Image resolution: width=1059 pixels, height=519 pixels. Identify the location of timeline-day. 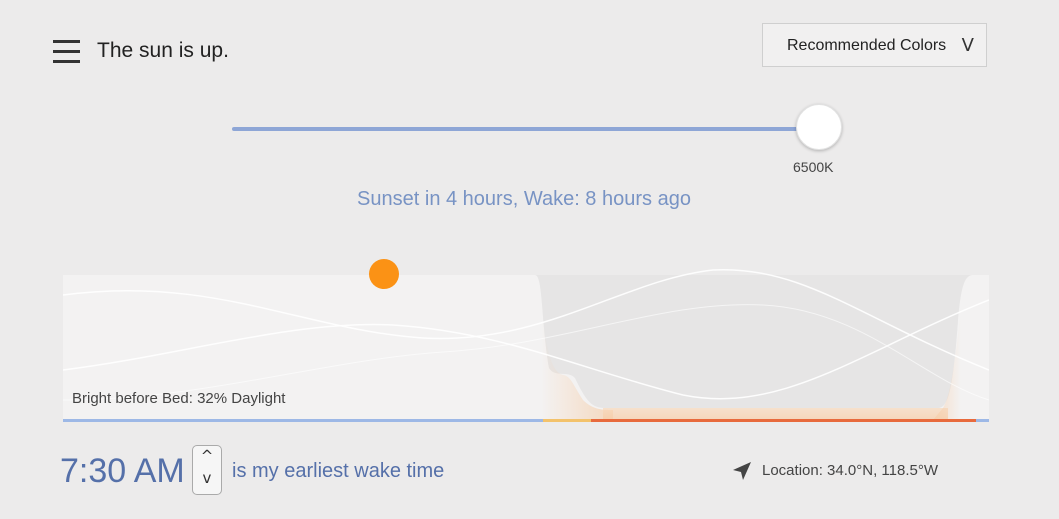
(303, 420).